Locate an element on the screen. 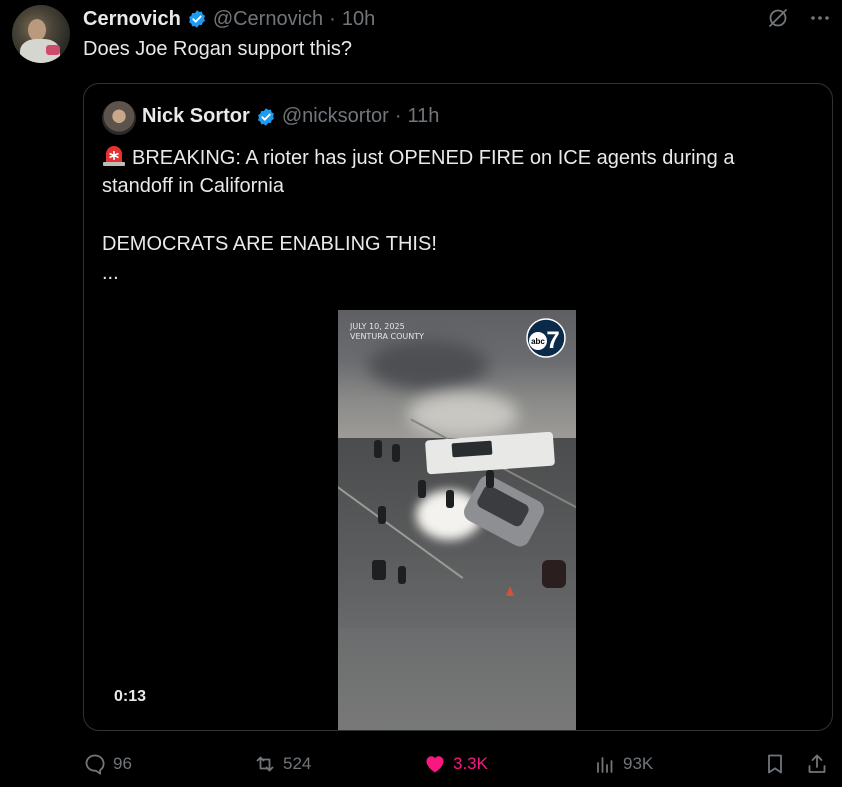  tweet-action-bar: 96 524 3.3K 93K is located at coordinates (458, 764).